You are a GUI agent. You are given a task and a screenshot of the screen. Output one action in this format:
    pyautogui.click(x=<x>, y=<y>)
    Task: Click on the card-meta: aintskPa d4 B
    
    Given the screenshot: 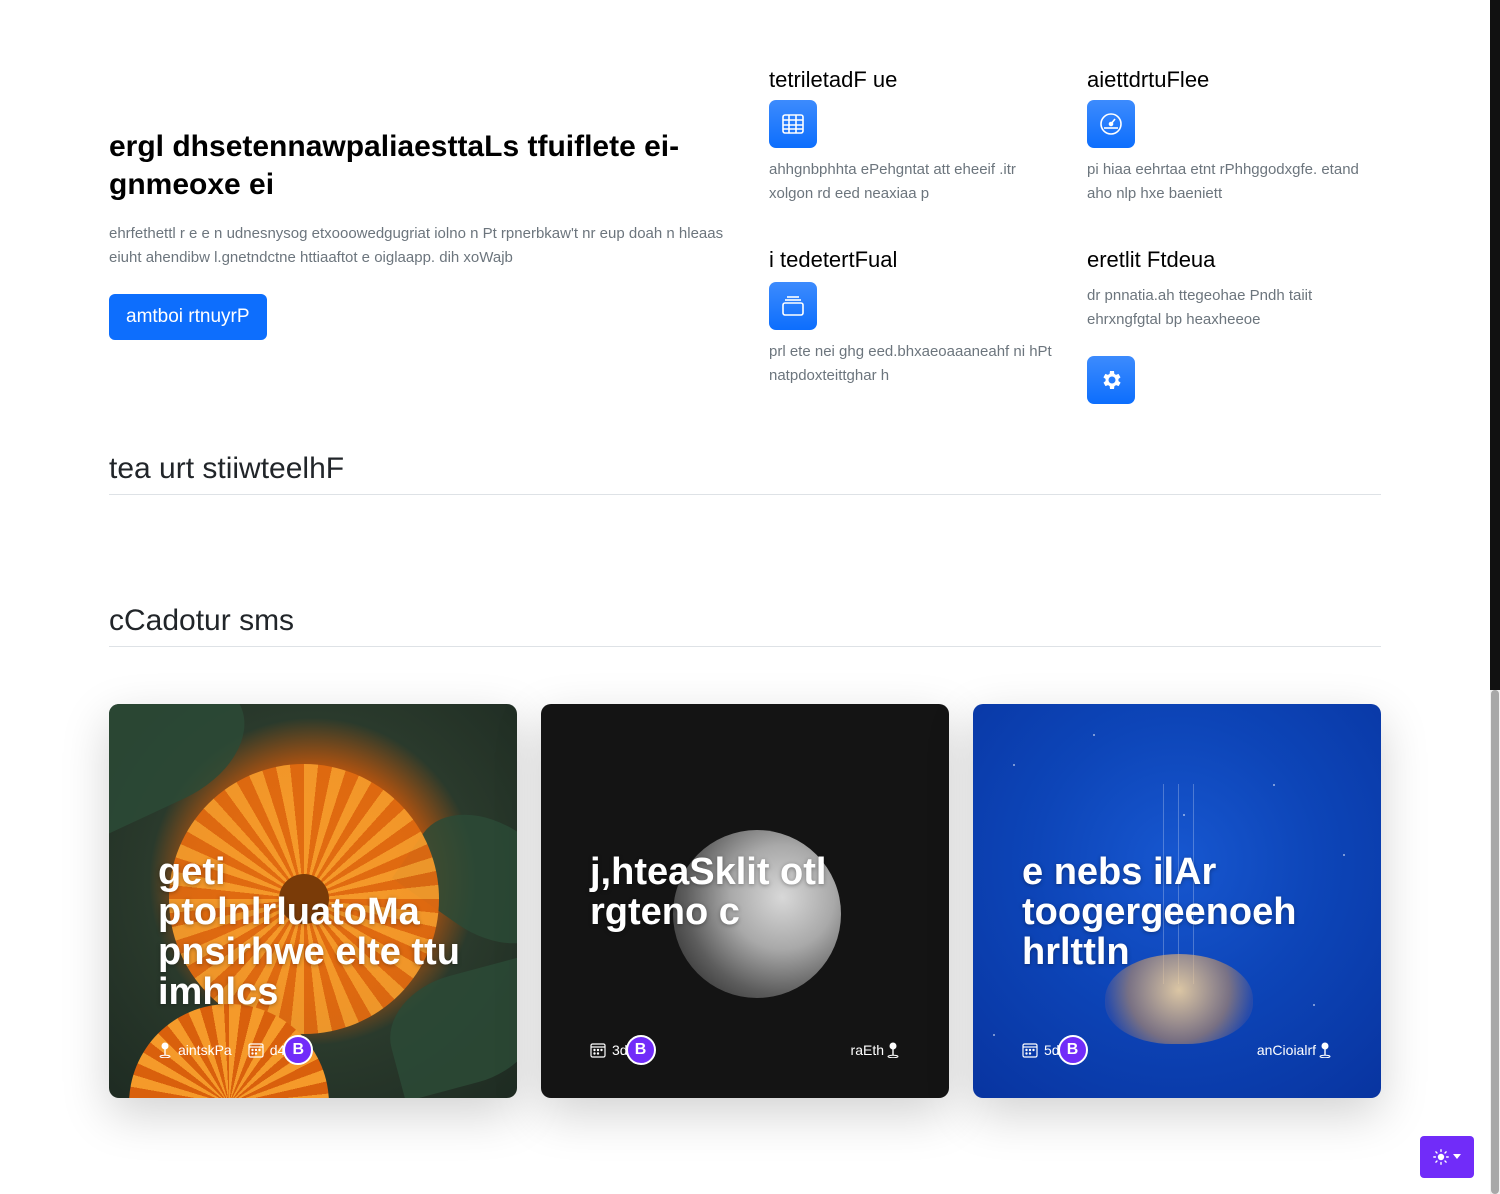 What is the action you would take?
    pyautogui.click(x=313, y=1050)
    